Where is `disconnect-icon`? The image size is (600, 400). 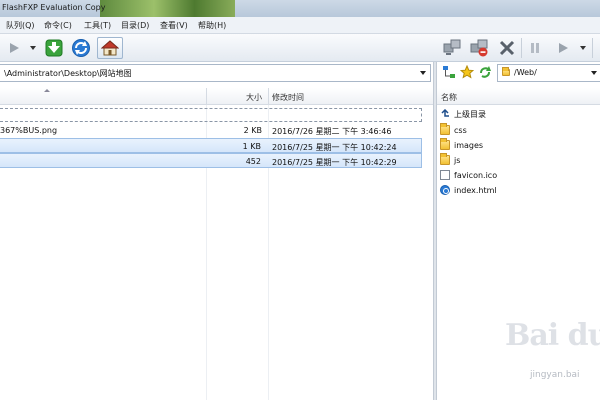
disconnect-icon is located at coordinates (479, 48).